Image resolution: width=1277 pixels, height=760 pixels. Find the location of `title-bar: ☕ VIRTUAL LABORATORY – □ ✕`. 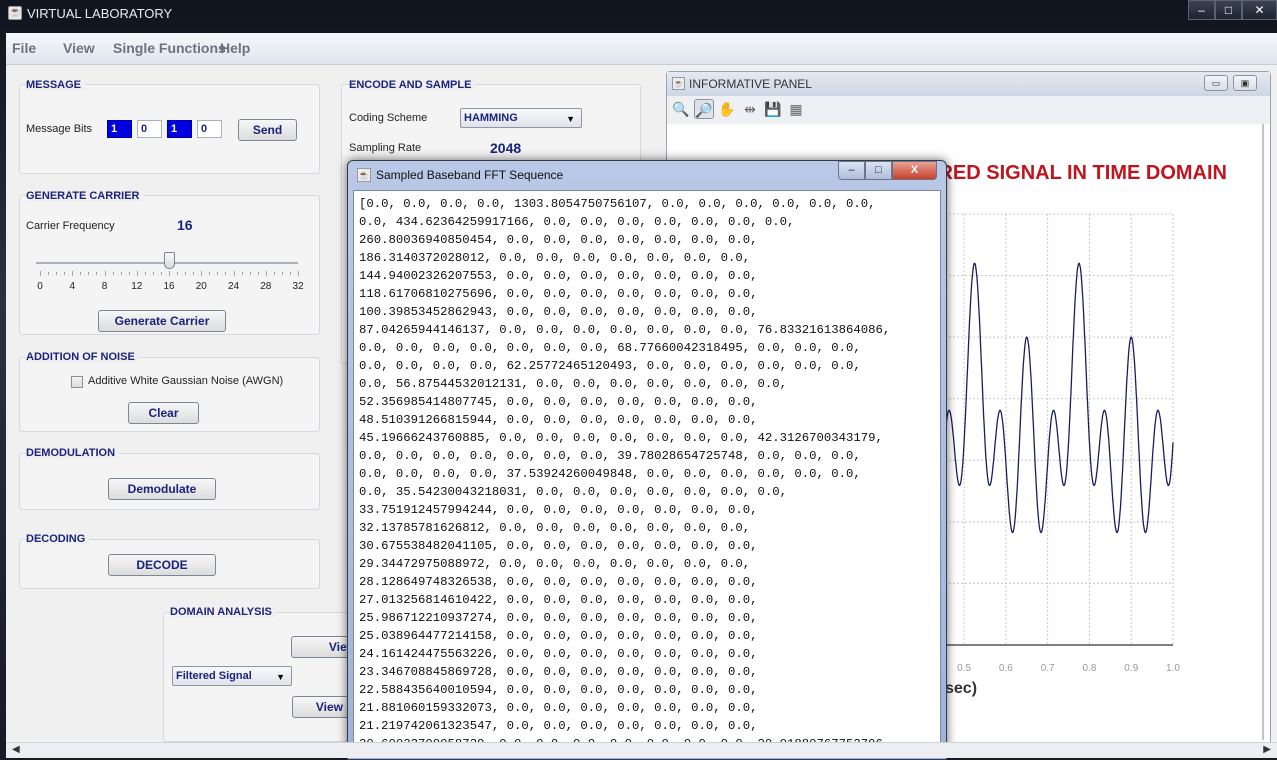

title-bar: ☕ VIRTUAL LABORATORY – □ ✕ is located at coordinates (638, 15).